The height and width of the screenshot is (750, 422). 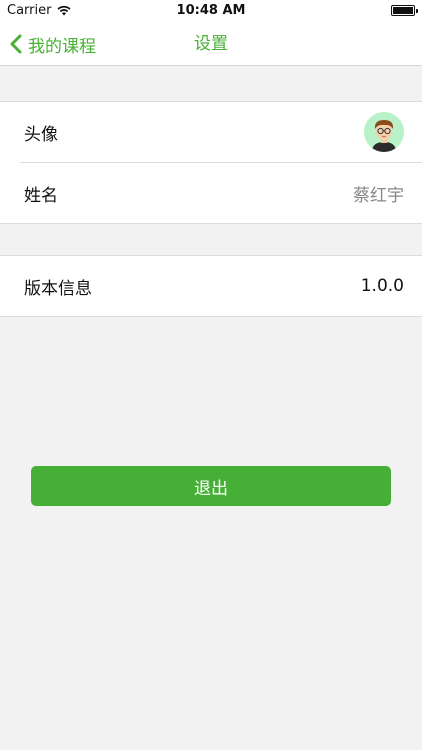 I want to click on battery-fill, so click(x=403, y=10).